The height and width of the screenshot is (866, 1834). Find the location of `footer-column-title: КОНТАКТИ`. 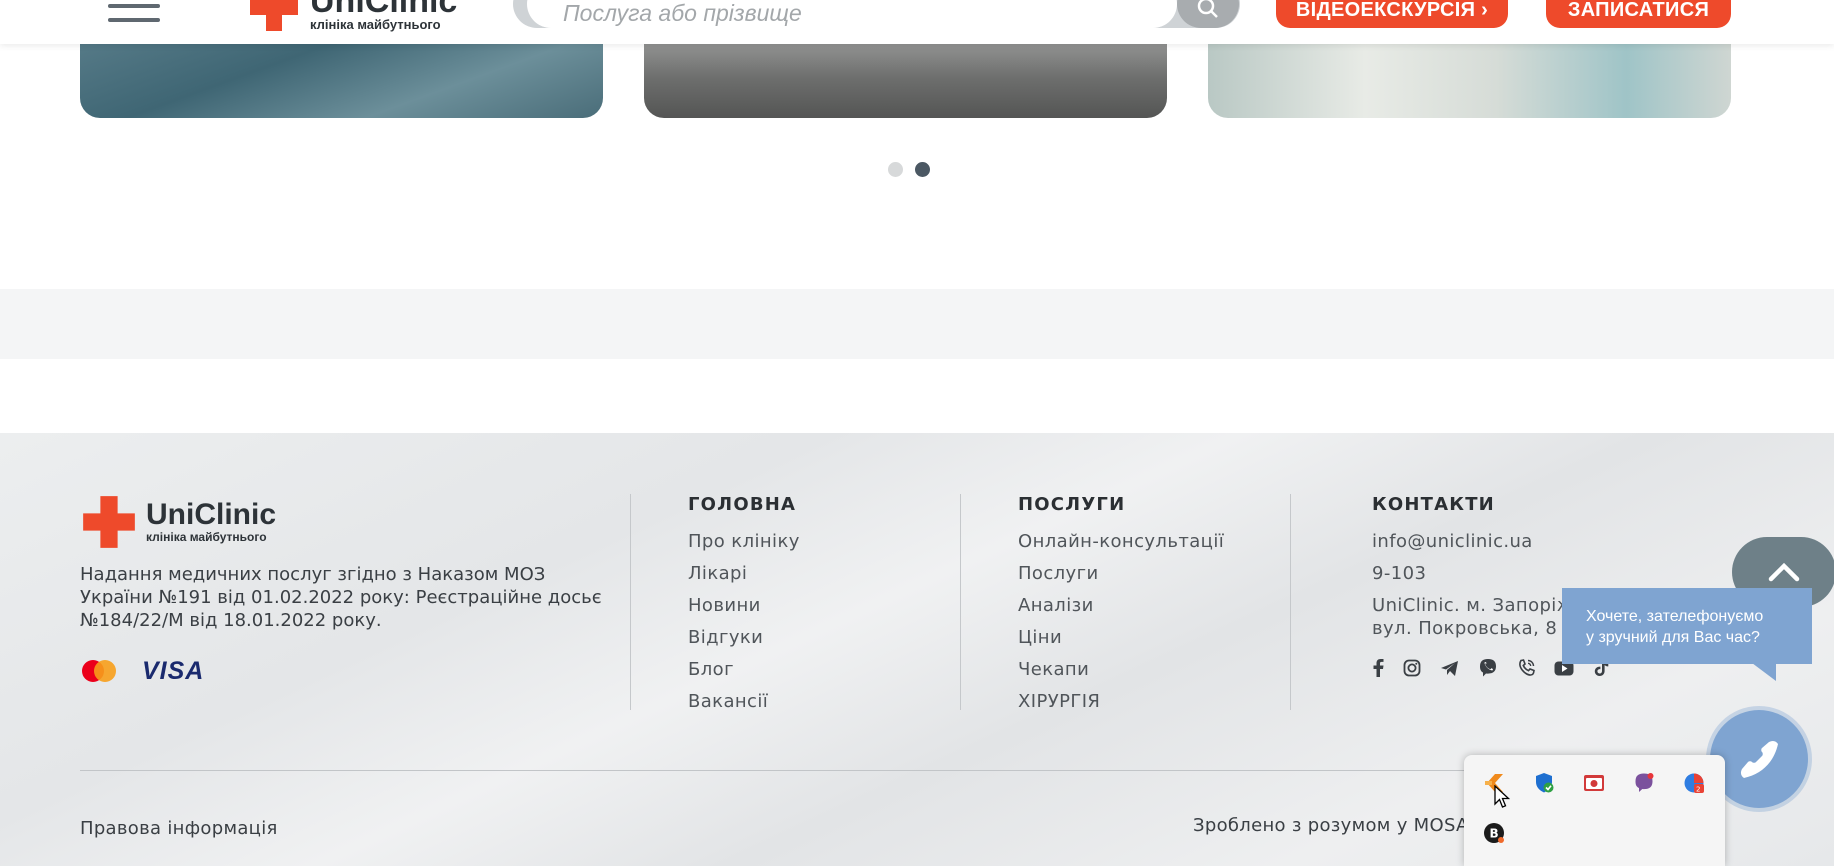

footer-column-title: КОНТАКТИ is located at coordinates (1433, 504).